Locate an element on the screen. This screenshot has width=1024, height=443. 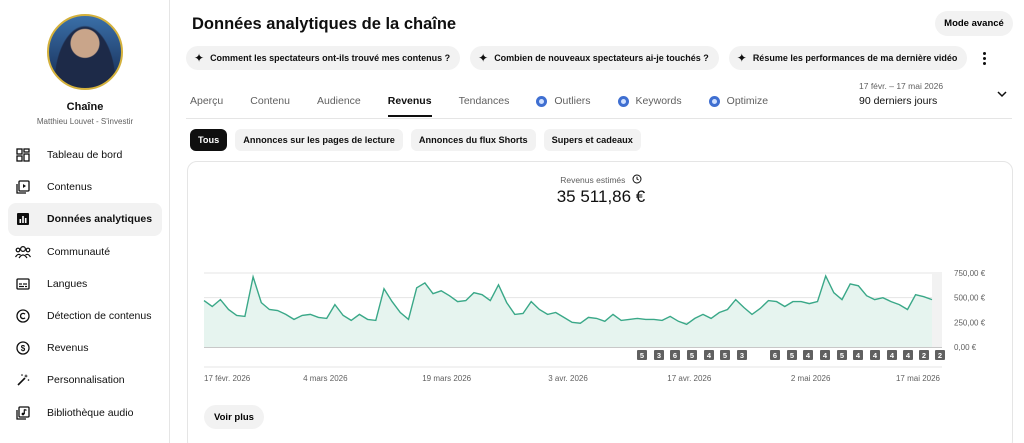
x-tick-label: 19 mars 2026 is located at coordinates (446, 378).